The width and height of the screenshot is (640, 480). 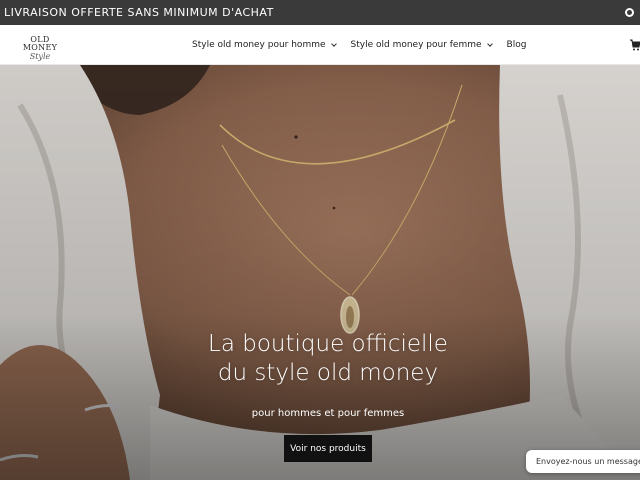 I want to click on cart-icon, so click(x=635, y=45).